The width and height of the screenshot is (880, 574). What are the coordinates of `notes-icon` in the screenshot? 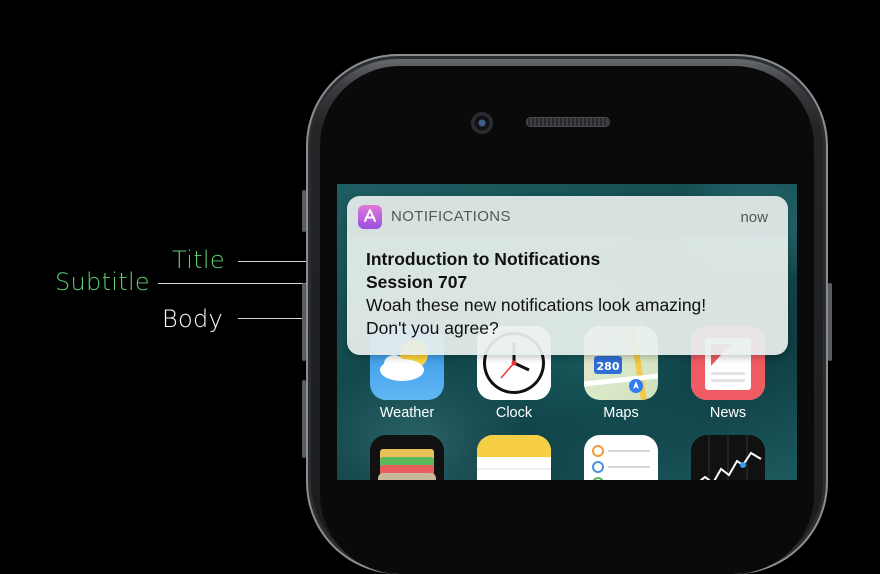 It's located at (514, 457).